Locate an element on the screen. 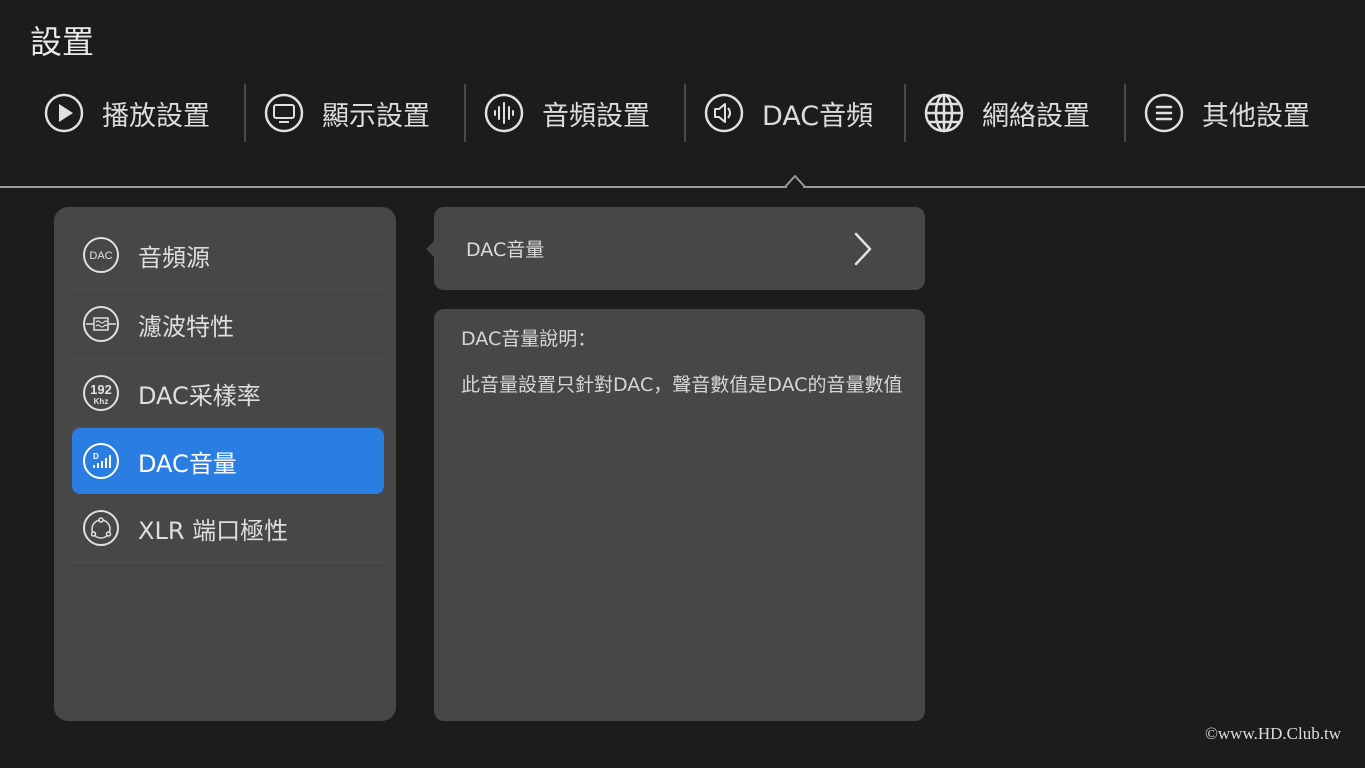 This screenshot has height=768, width=1365. menu-item-dac-sample-rate: 192 Khz DAC采樣率 is located at coordinates (228, 393).